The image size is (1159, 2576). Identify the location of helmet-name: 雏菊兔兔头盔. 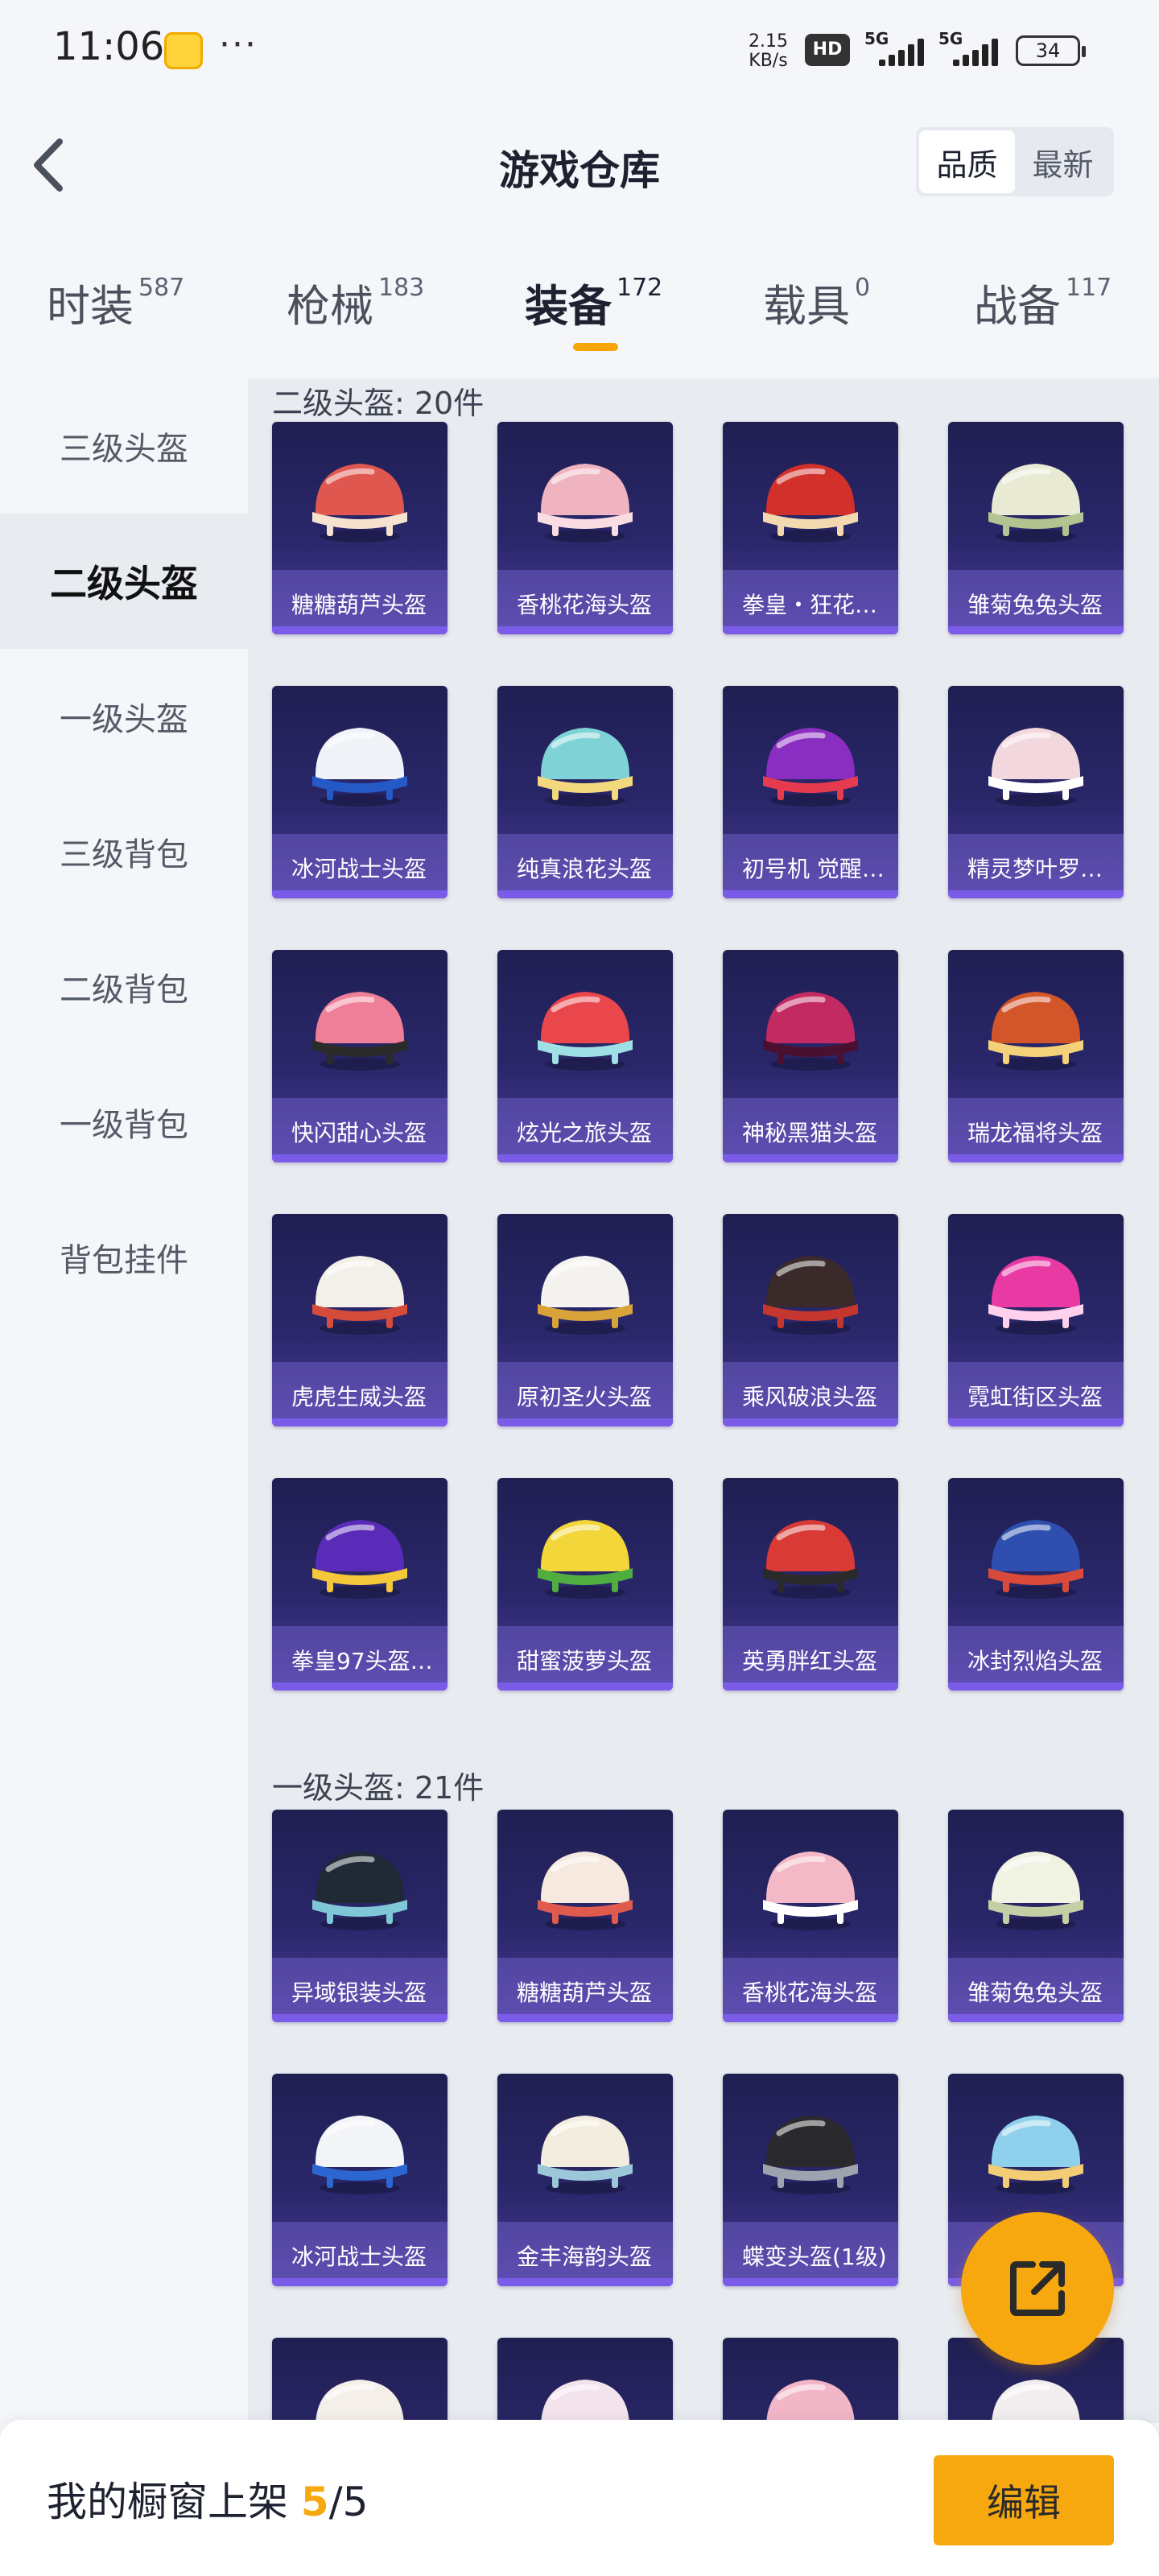
(1035, 1992).